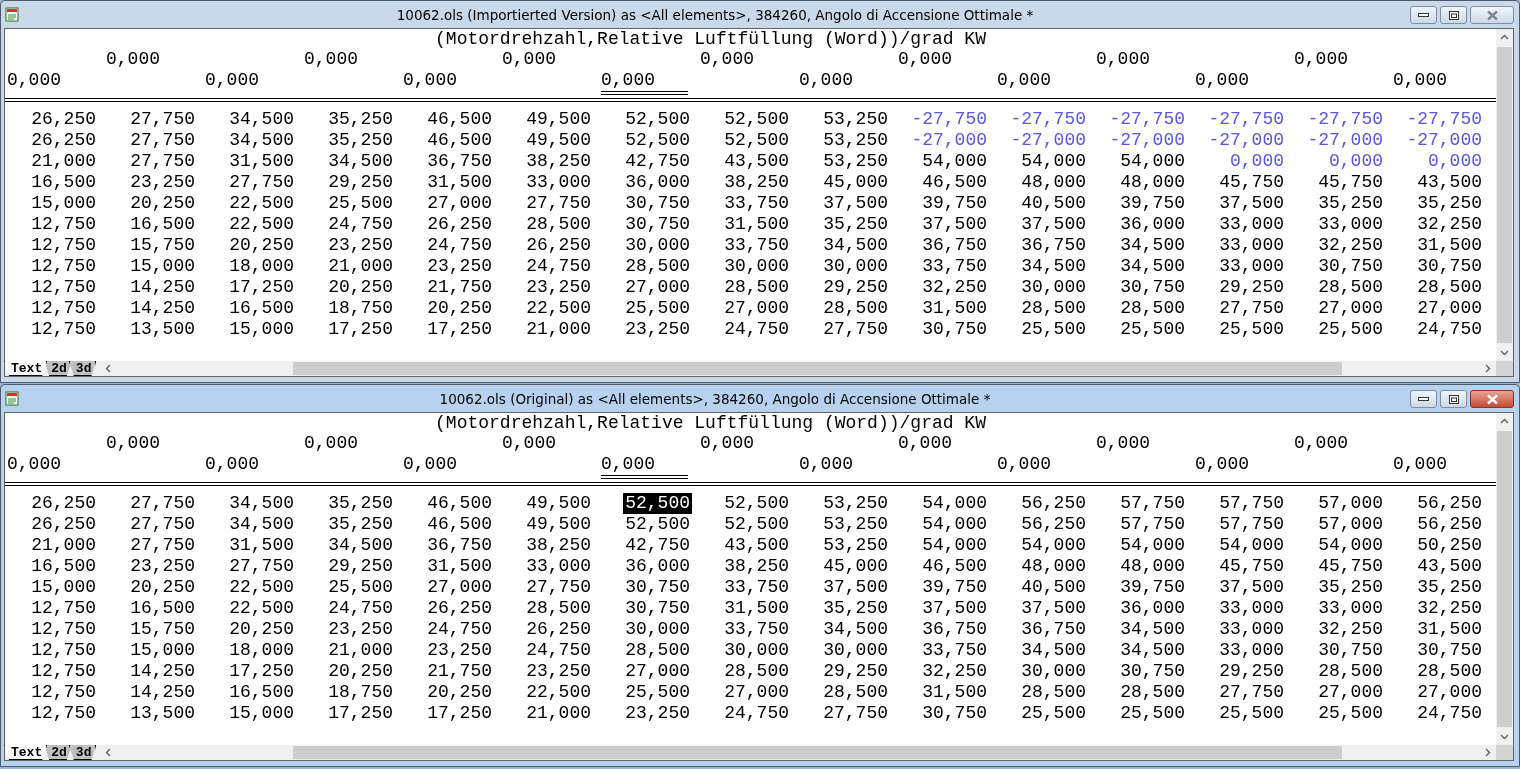 This screenshot has height=769, width=1520. I want to click on table-cell-text: 57,750, so click(1251, 503).